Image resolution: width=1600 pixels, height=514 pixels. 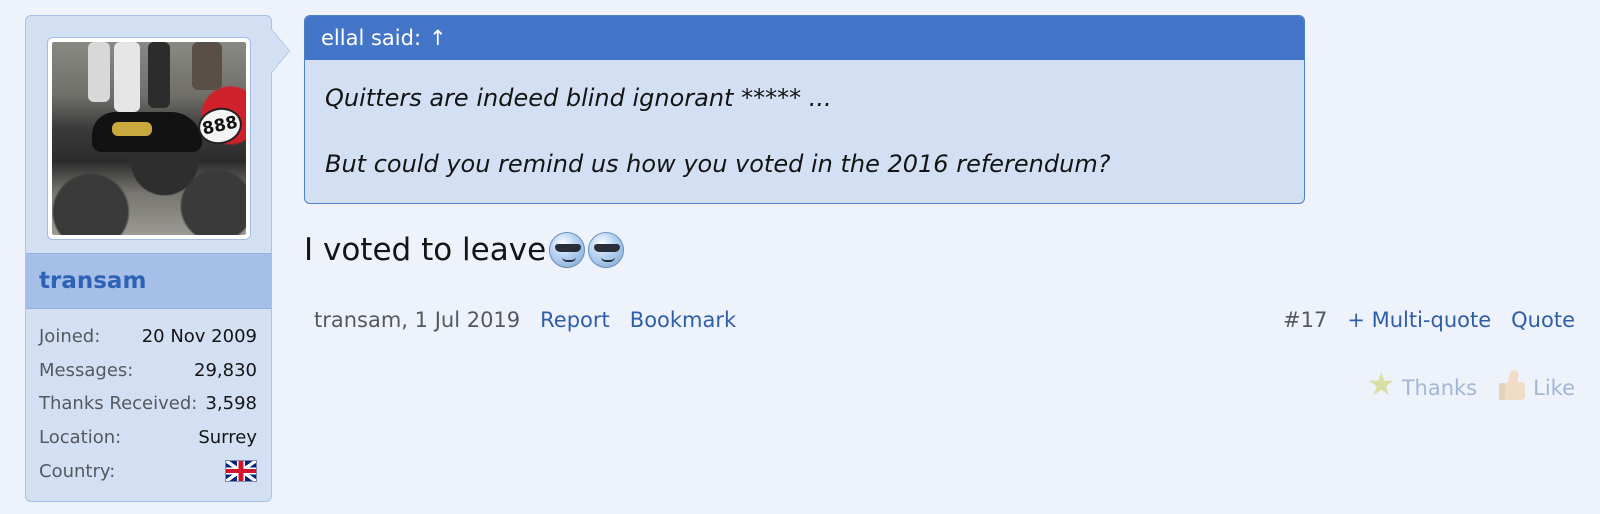 I want to click on stat-value: 3,598, so click(x=231, y=404).